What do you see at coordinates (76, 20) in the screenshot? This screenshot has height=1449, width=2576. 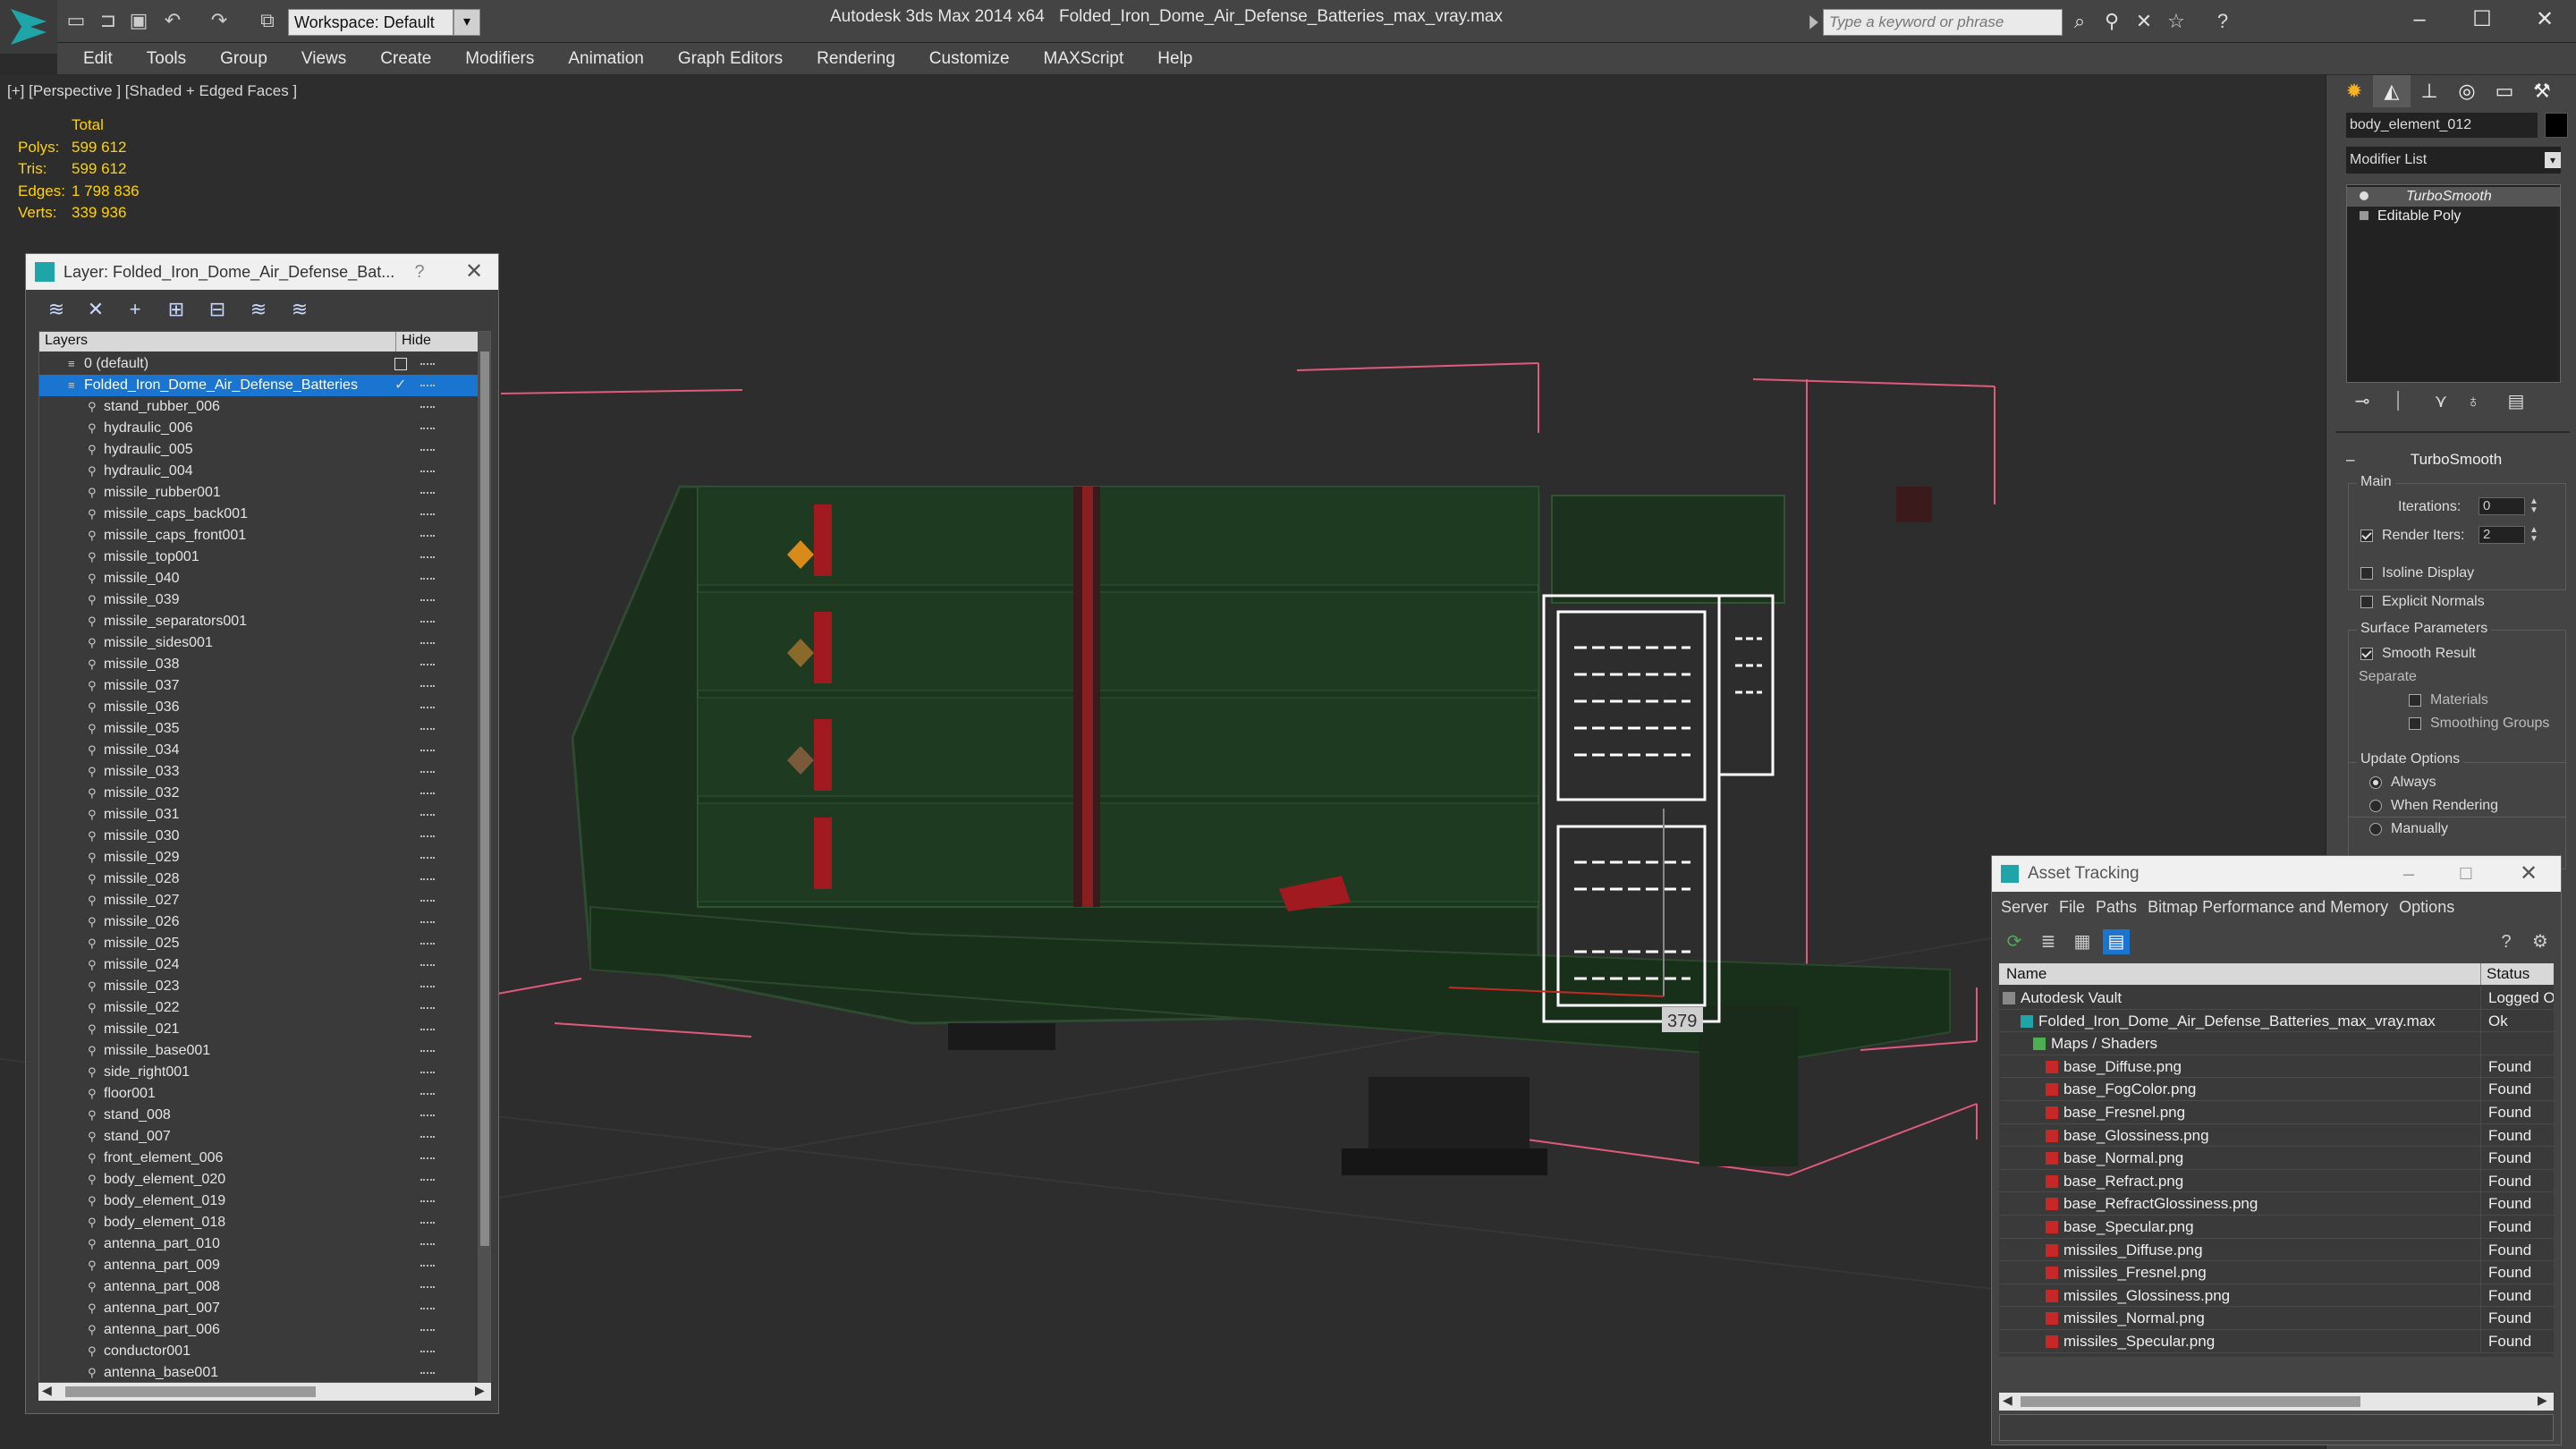 I see `new-file-icon: ▭` at bounding box center [76, 20].